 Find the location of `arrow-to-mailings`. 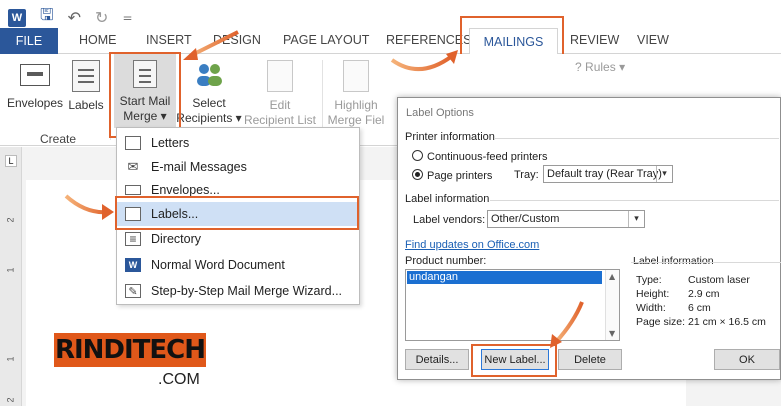

arrow-to-mailings is located at coordinates (422, 63).